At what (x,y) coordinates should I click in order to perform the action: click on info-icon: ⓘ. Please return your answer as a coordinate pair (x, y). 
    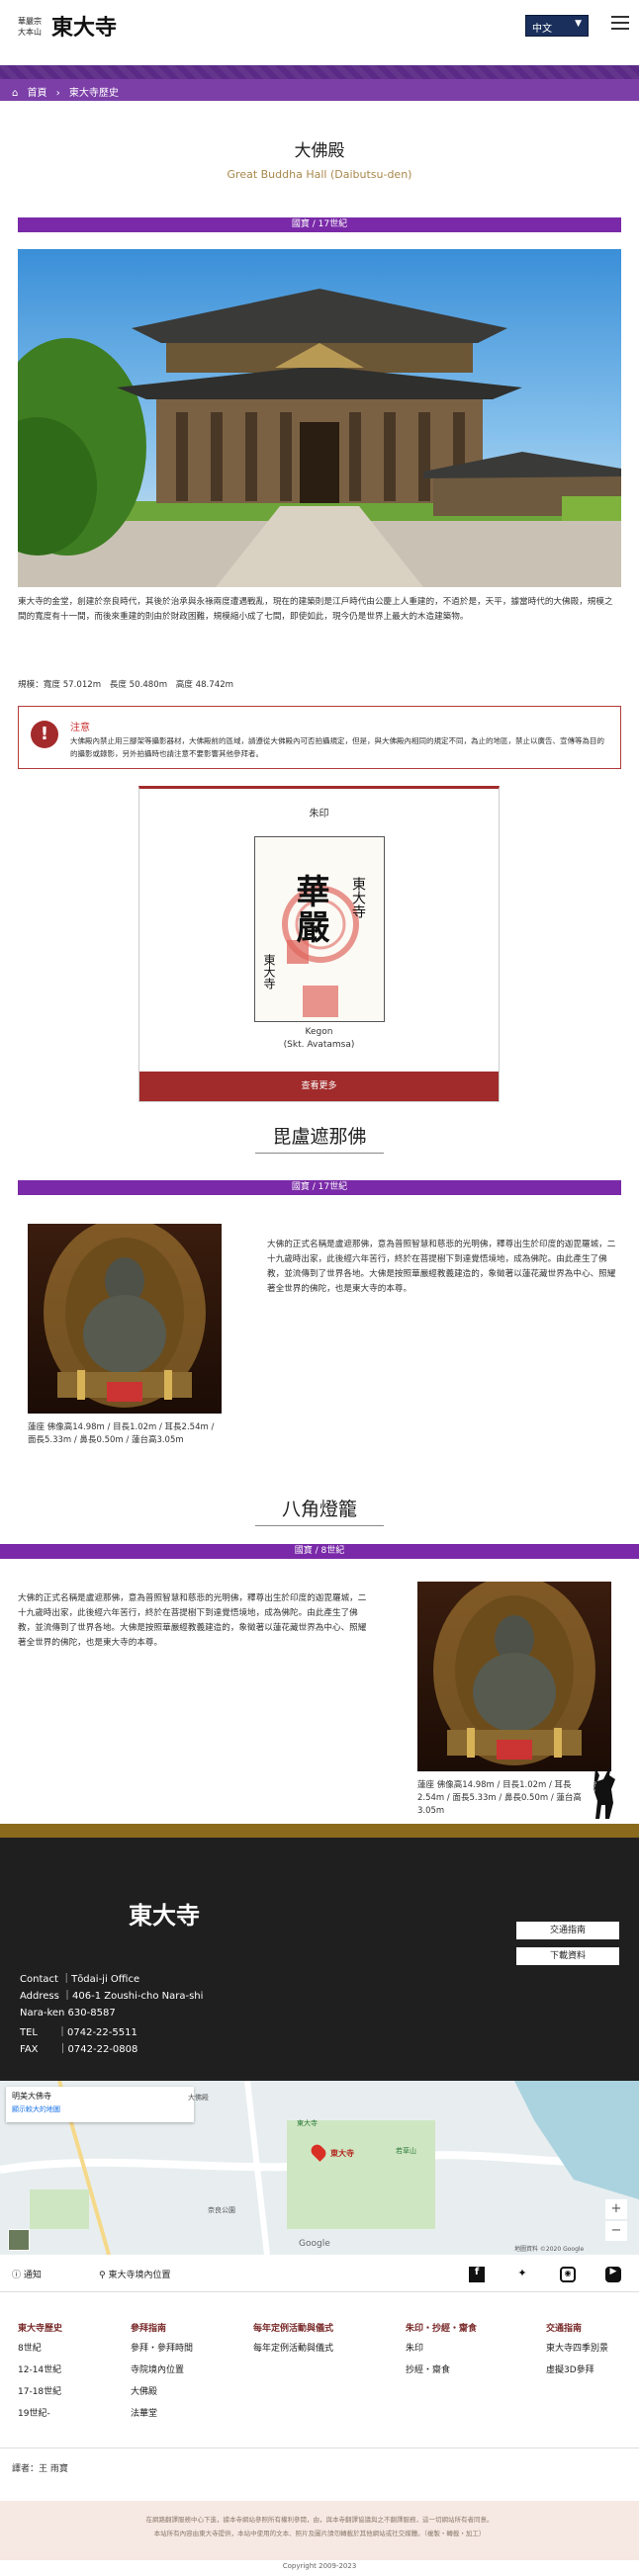
    Looking at the image, I should click on (17, 2275).